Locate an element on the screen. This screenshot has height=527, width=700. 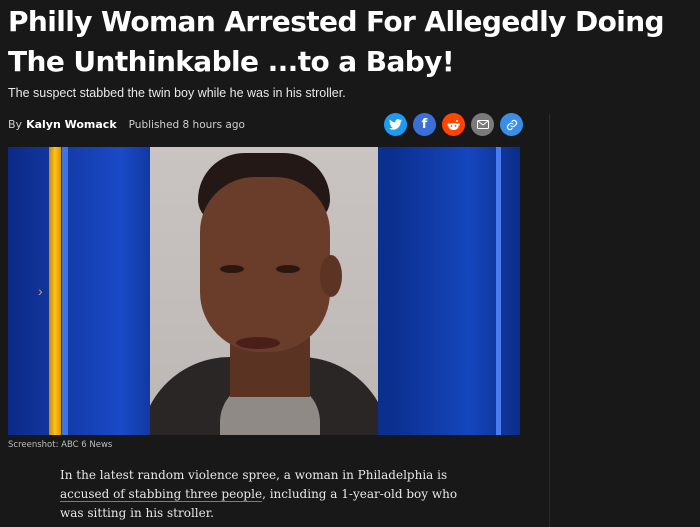
reddit-alien-icon is located at coordinates (453, 124).